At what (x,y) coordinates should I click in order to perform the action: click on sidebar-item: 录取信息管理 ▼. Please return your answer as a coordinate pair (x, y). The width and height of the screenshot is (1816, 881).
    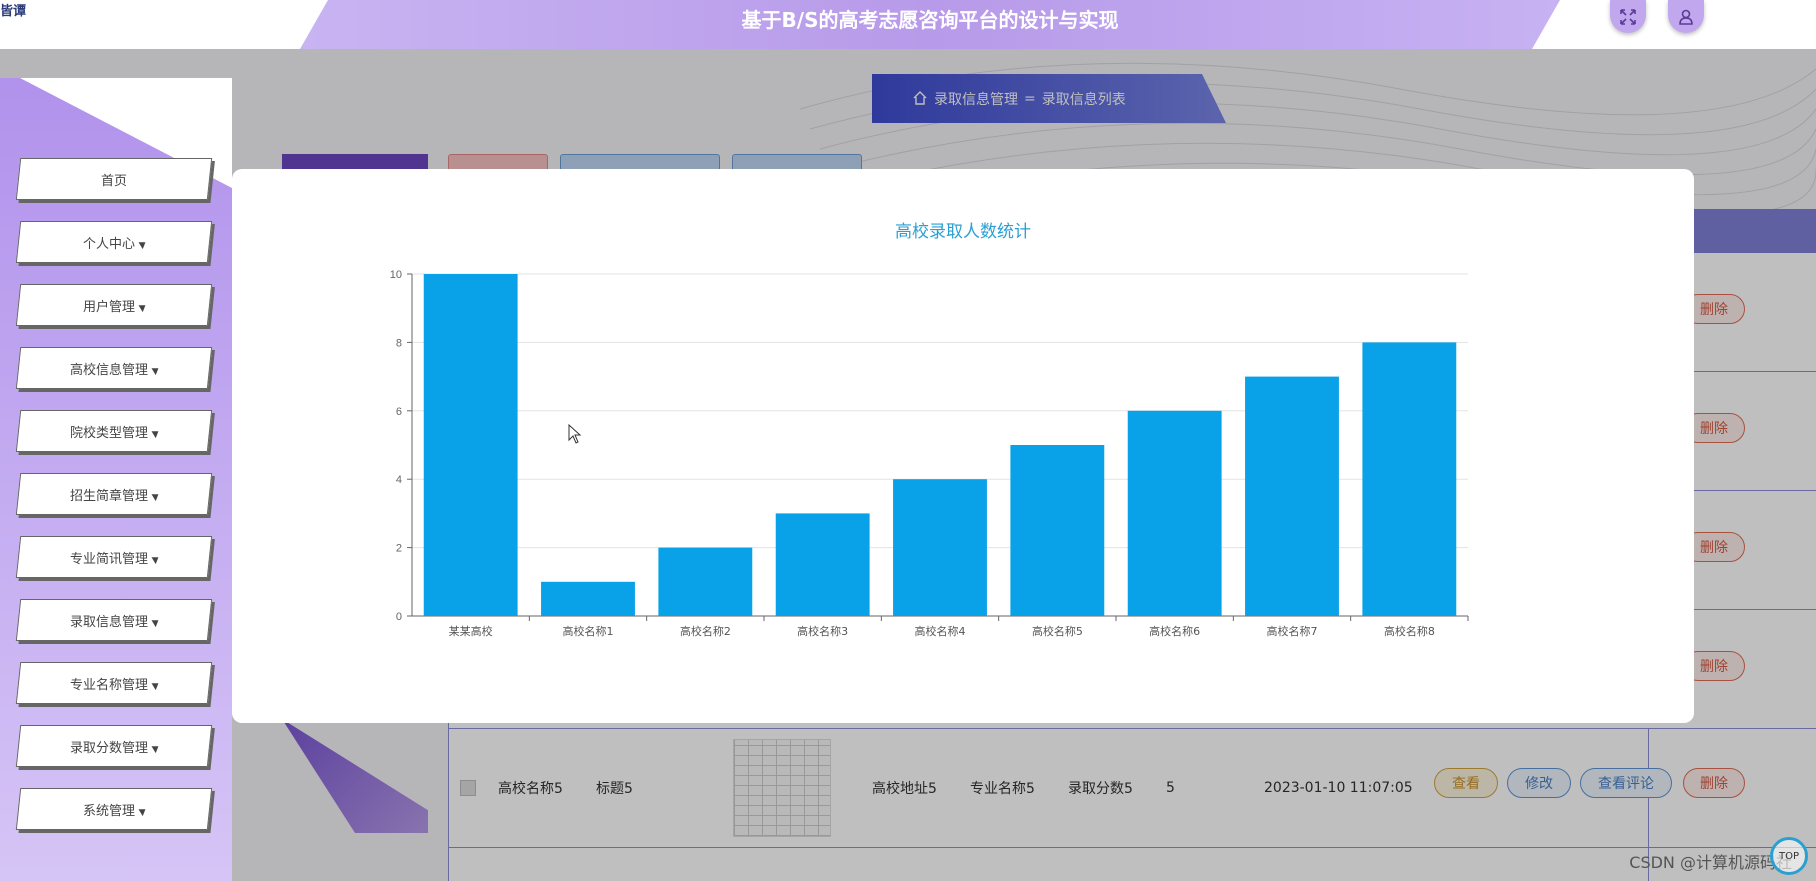
    Looking at the image, I should click on (114, 620).